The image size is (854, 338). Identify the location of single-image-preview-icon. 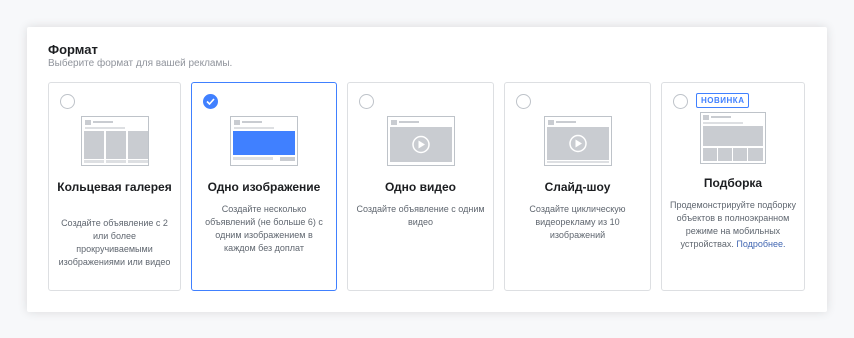
(264, 141).